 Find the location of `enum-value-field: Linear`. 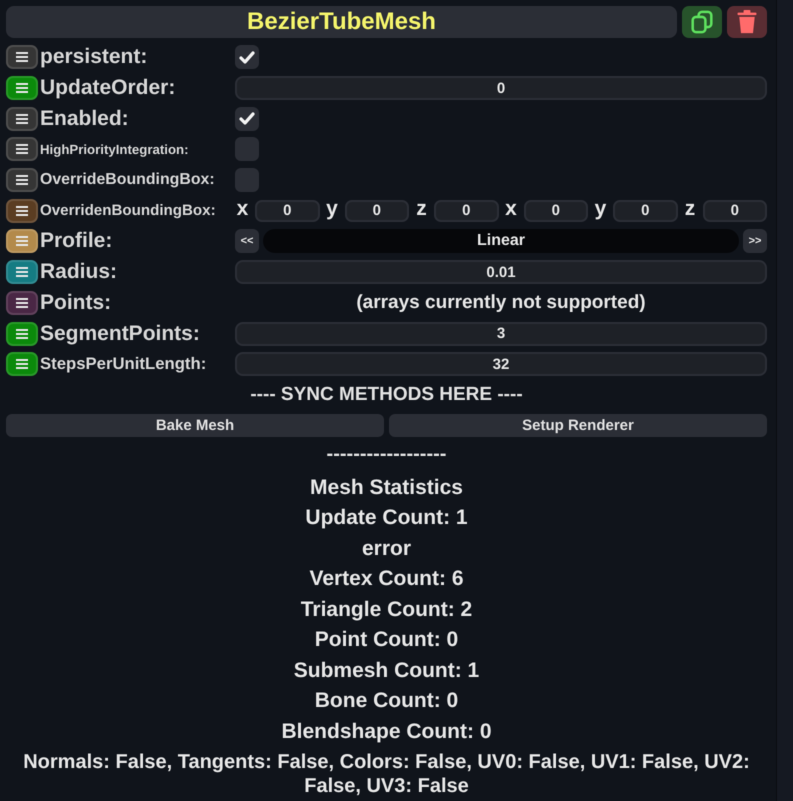

enum-value-field: Linear is located at coordinates (501, 241).